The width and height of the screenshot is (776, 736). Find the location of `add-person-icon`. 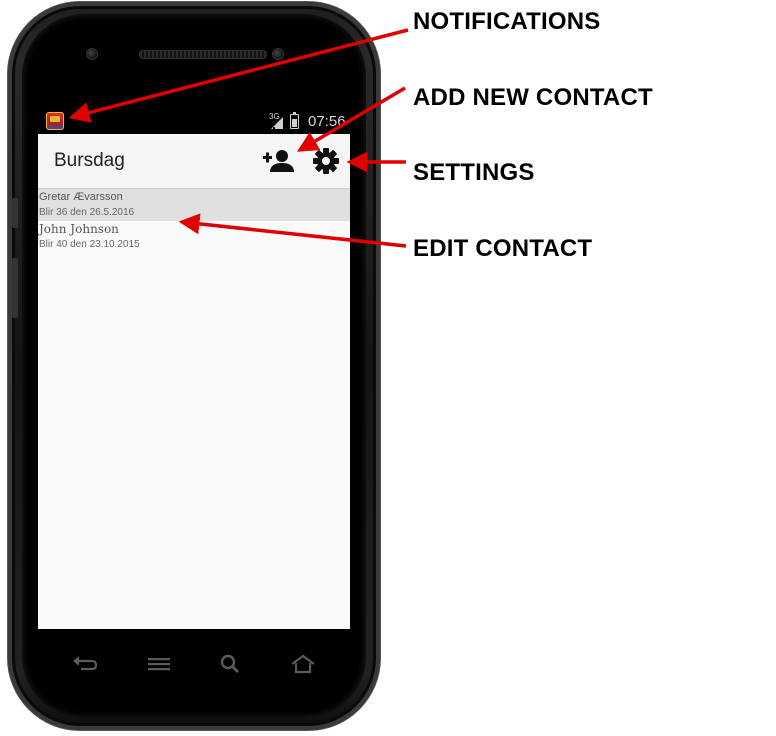

add-person-icon is located at coordinates (278, 161).